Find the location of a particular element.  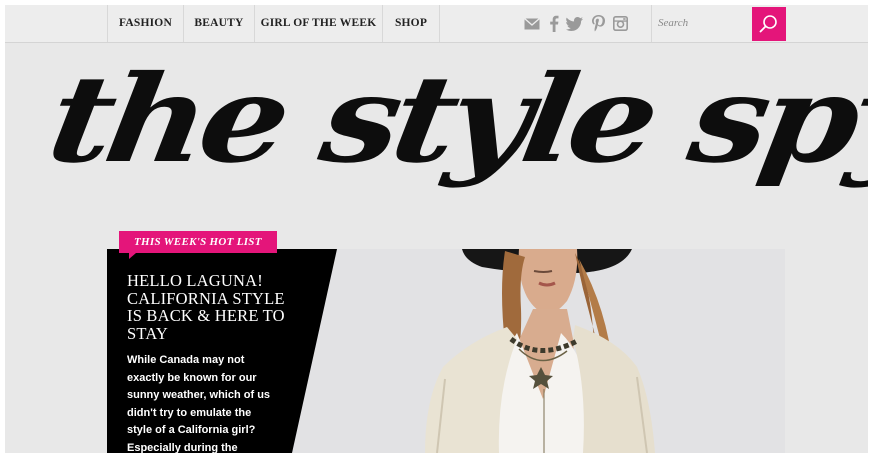

search-icon is located at coordinates (768, 24).